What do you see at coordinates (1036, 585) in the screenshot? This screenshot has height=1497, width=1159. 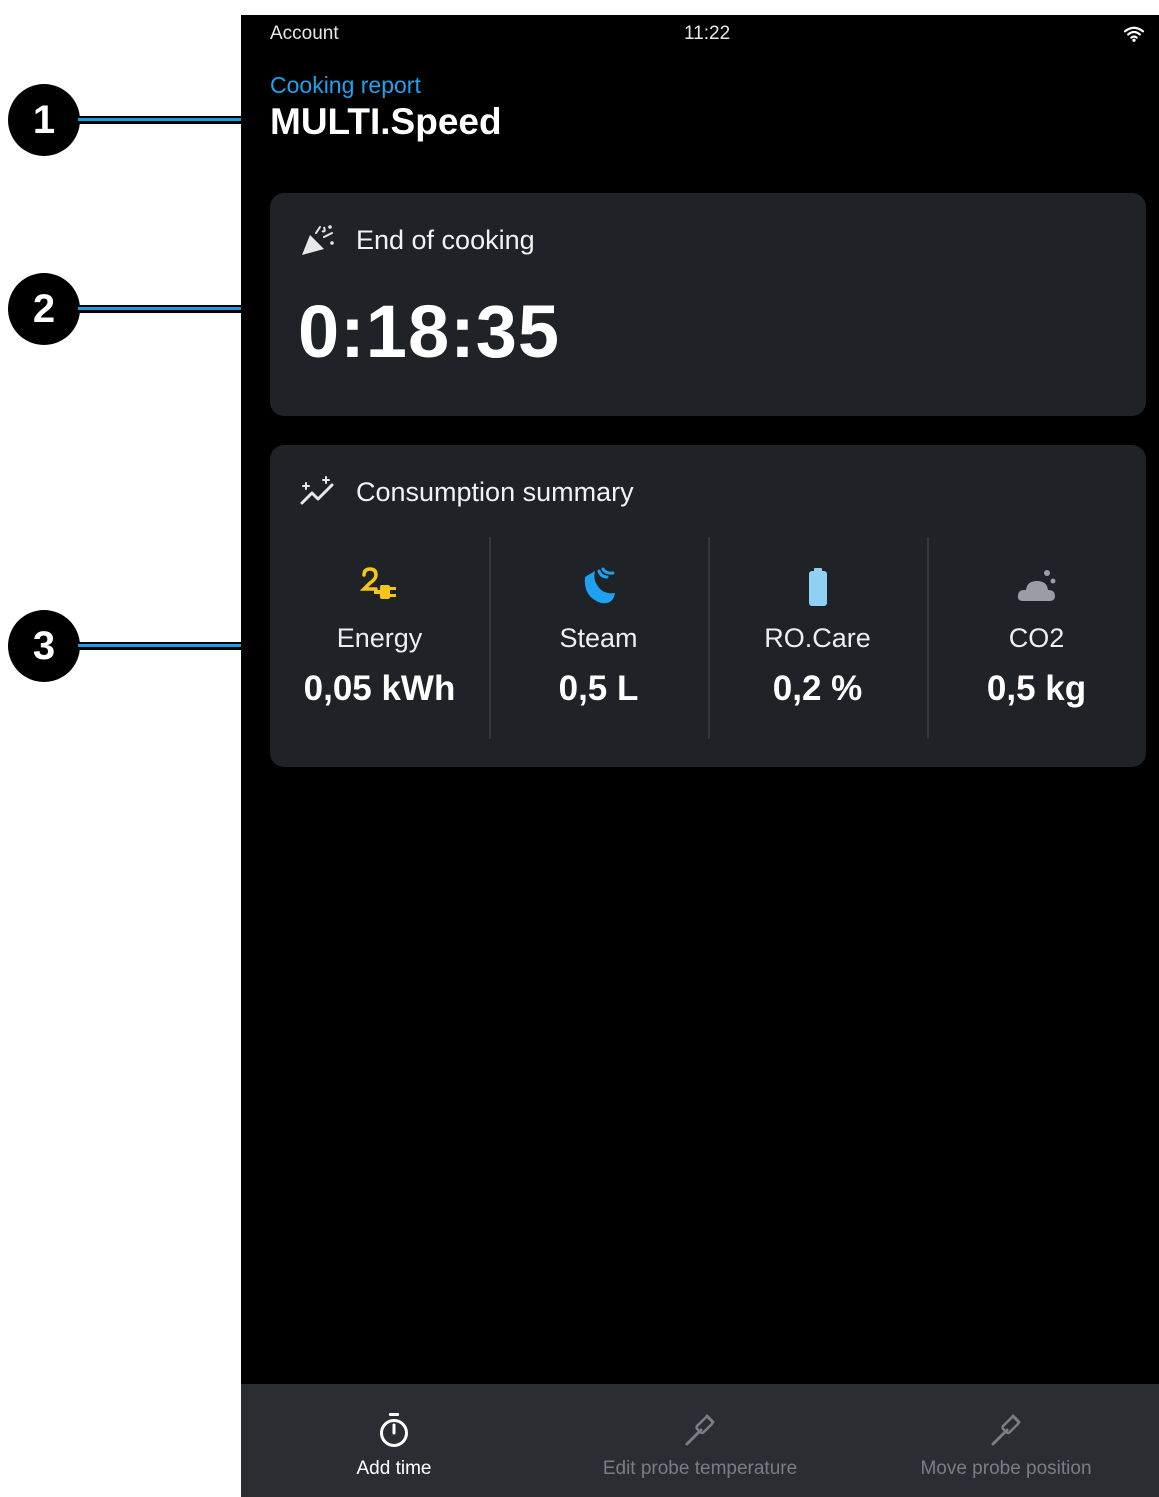 I see `cloud-icon` at bounding box center [1036, 585].